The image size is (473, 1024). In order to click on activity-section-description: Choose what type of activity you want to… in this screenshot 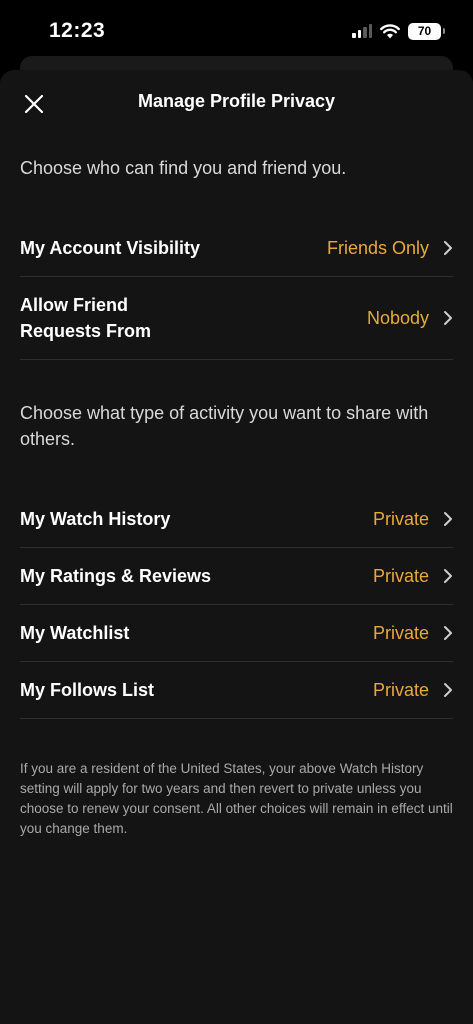, I will do `click(224, 426)`.